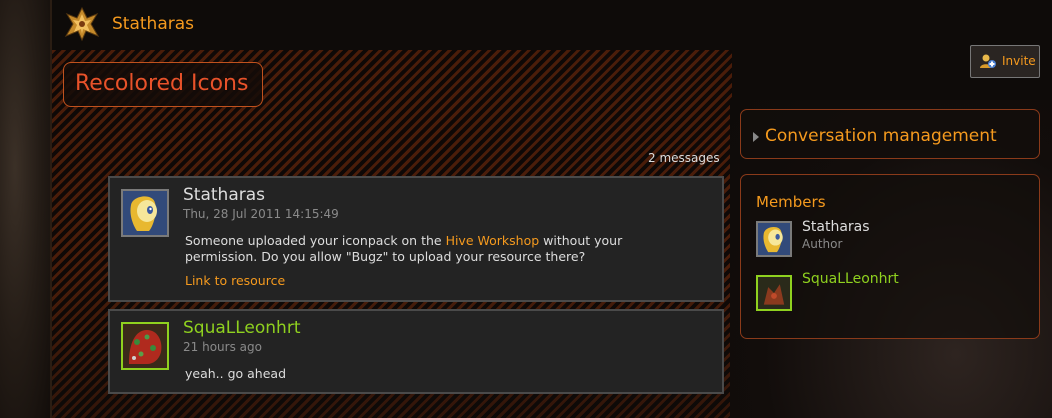  I want to click on message-date: 21 hours ago, so click(222, 347).